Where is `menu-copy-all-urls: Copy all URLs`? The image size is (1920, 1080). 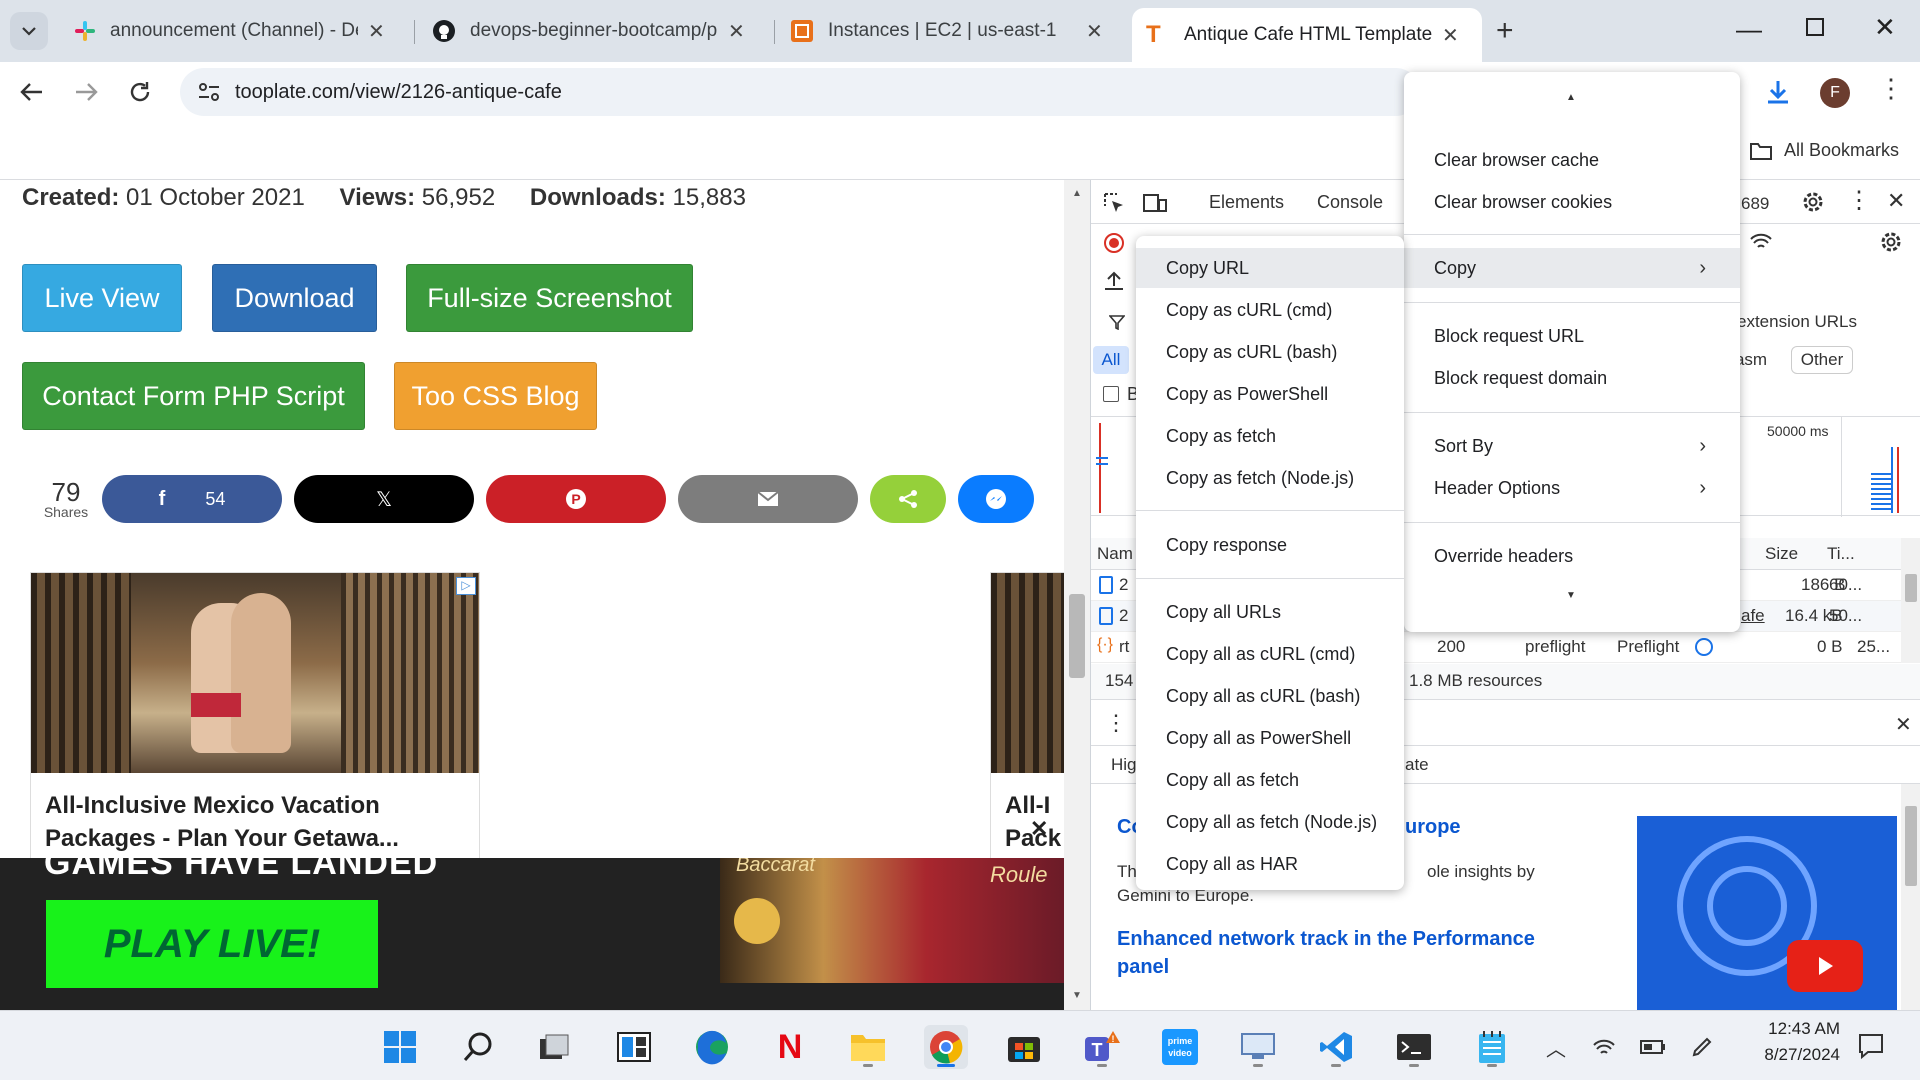 menu-copy-all-urls: Copy all URLs is located at coordinates (1270, 612).